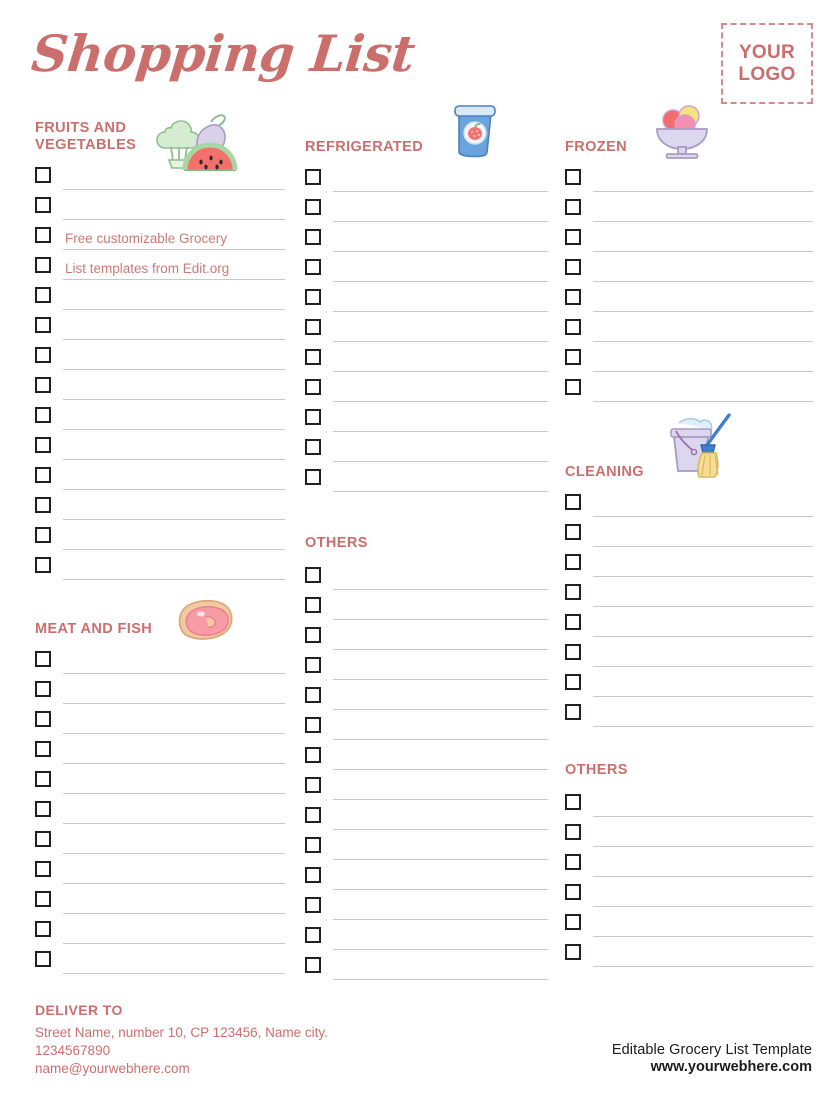 This screenshot has width=840, height=1120. What do you see at coordinates (712, 1067) in the screenshot?
I see `brand-website: www.yourwebhere.com` at bounding box center [712, 1067].